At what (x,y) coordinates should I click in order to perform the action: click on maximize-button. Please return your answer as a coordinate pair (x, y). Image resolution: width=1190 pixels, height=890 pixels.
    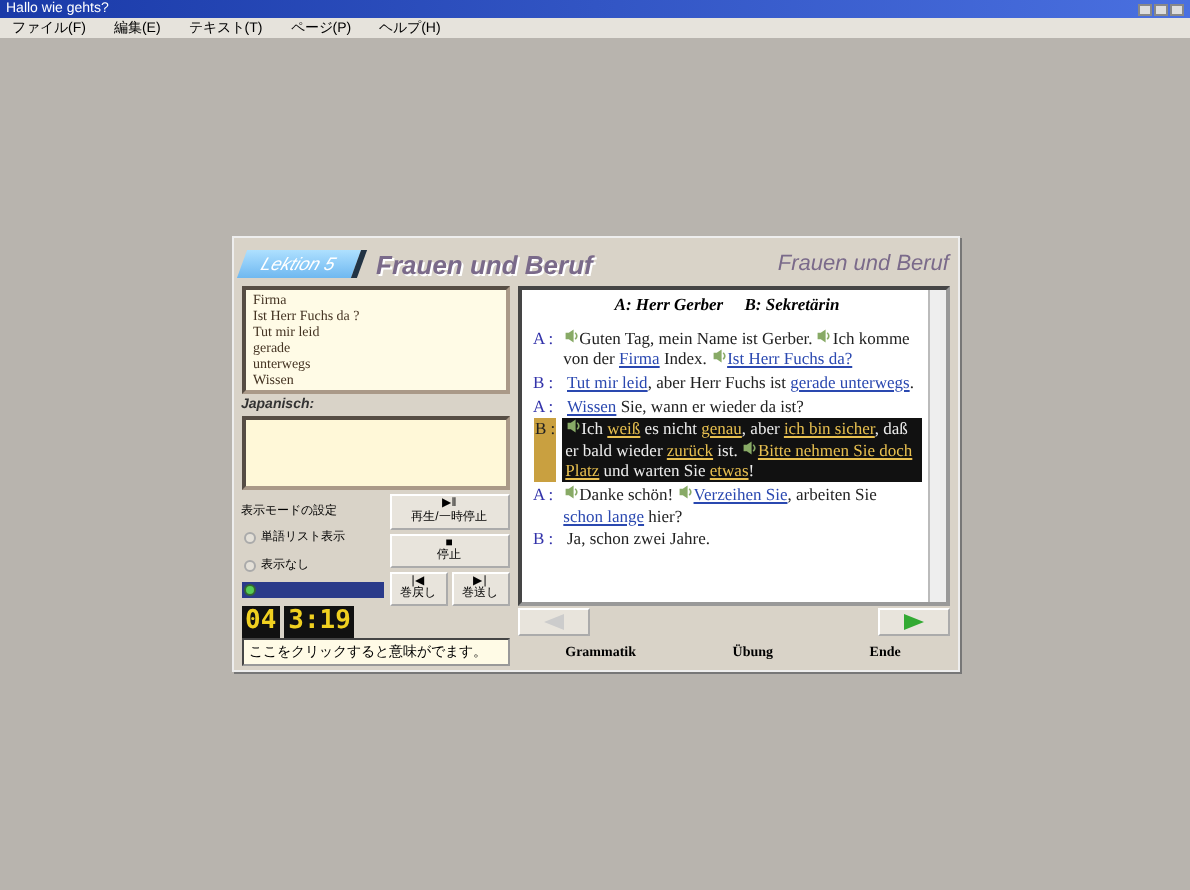
    Looking at the image, I should click on (1161, 9).